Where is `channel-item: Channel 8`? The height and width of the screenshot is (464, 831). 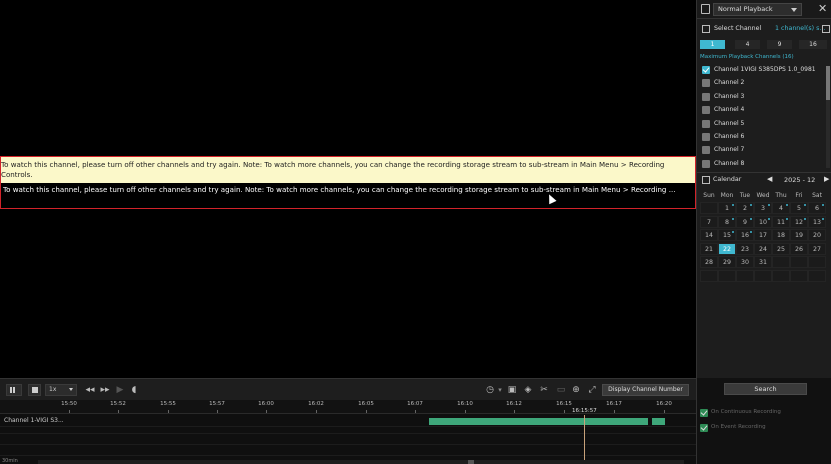
channel-item: Channel 8 is located at coordinates (762, 164).